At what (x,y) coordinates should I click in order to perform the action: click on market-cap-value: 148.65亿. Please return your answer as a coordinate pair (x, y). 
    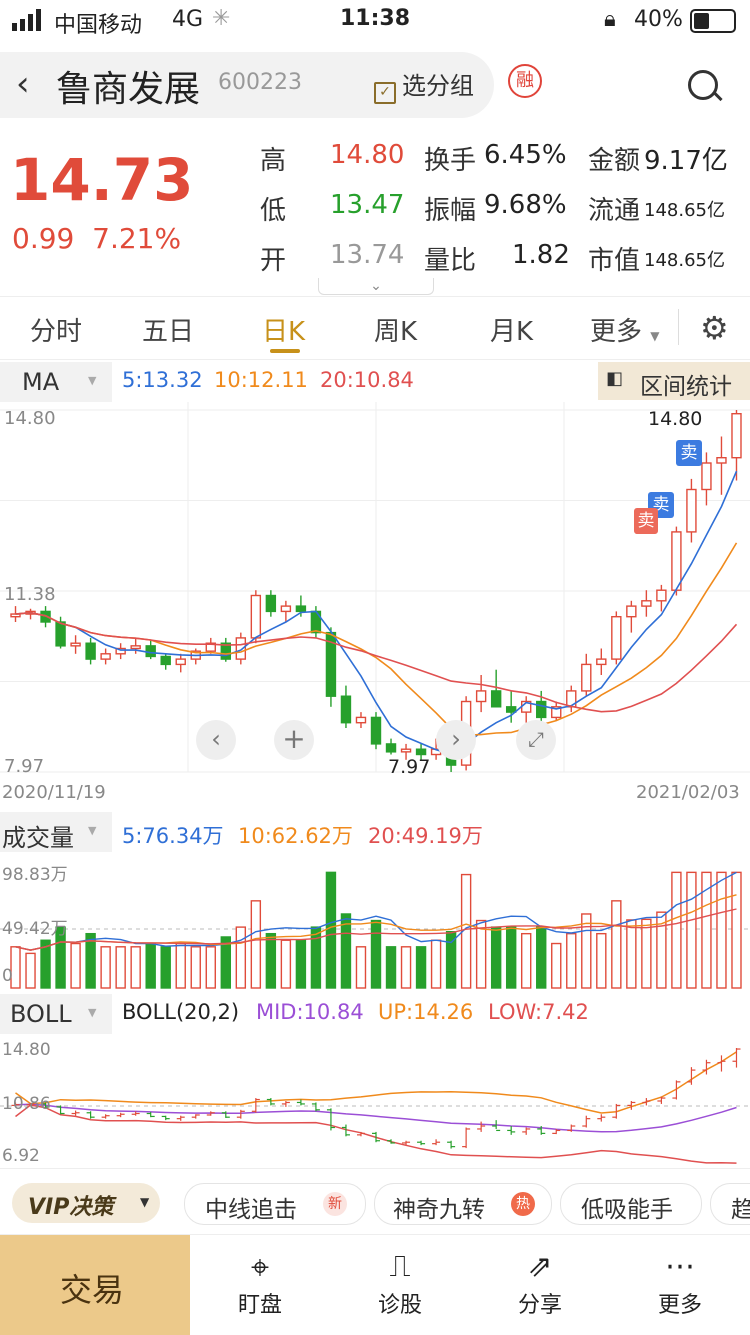
    Looking at the image, I should click on (684, 260).